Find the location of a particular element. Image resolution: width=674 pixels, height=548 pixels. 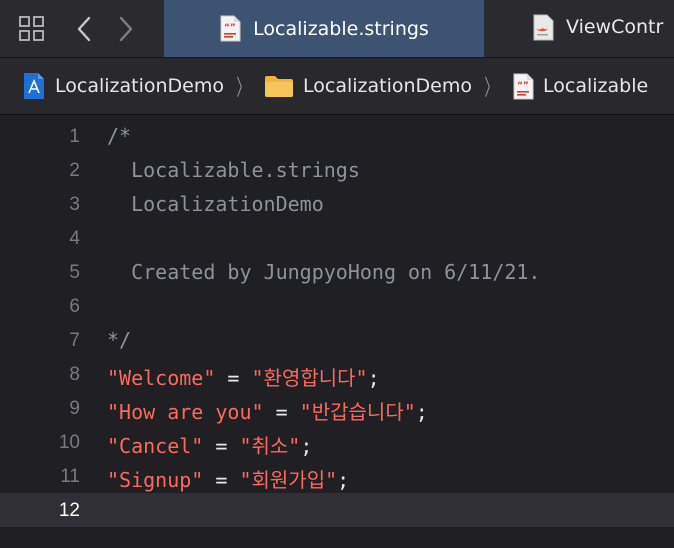

code-line: 11 "Signup" = "회원가입"; is located at coordinates (337, 476).